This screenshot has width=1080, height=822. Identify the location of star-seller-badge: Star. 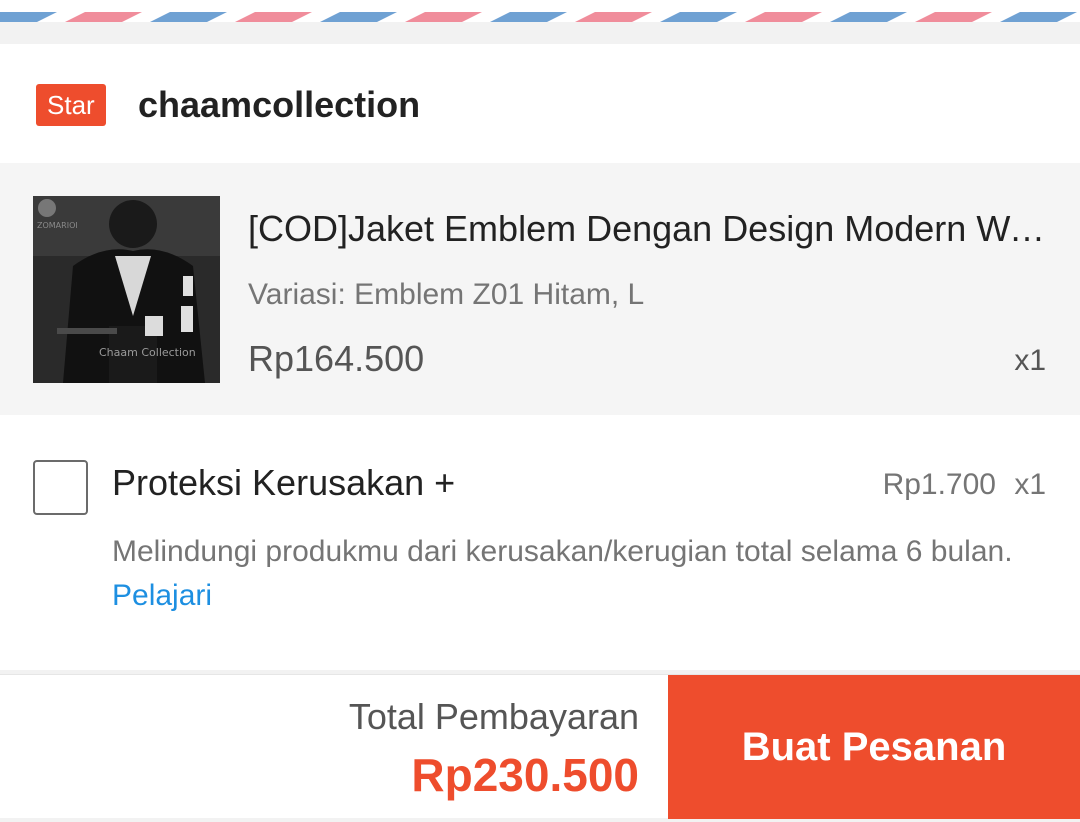
(71, 105).